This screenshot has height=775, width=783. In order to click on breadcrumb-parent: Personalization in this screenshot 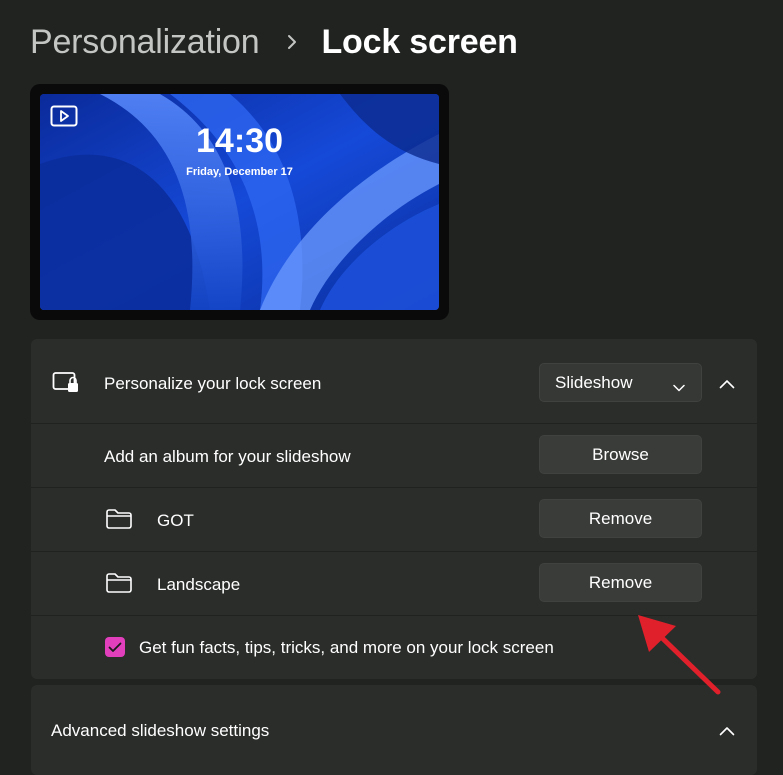, I will do `click(145, 42)`.